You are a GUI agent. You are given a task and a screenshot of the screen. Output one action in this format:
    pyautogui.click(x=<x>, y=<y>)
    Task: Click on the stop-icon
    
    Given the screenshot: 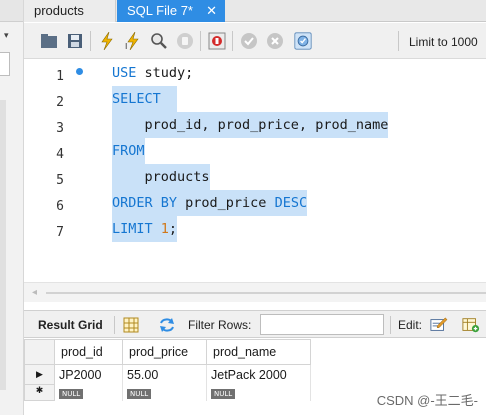 What is the action you would take?
    pyautogui.click(x=185, y=41)
    